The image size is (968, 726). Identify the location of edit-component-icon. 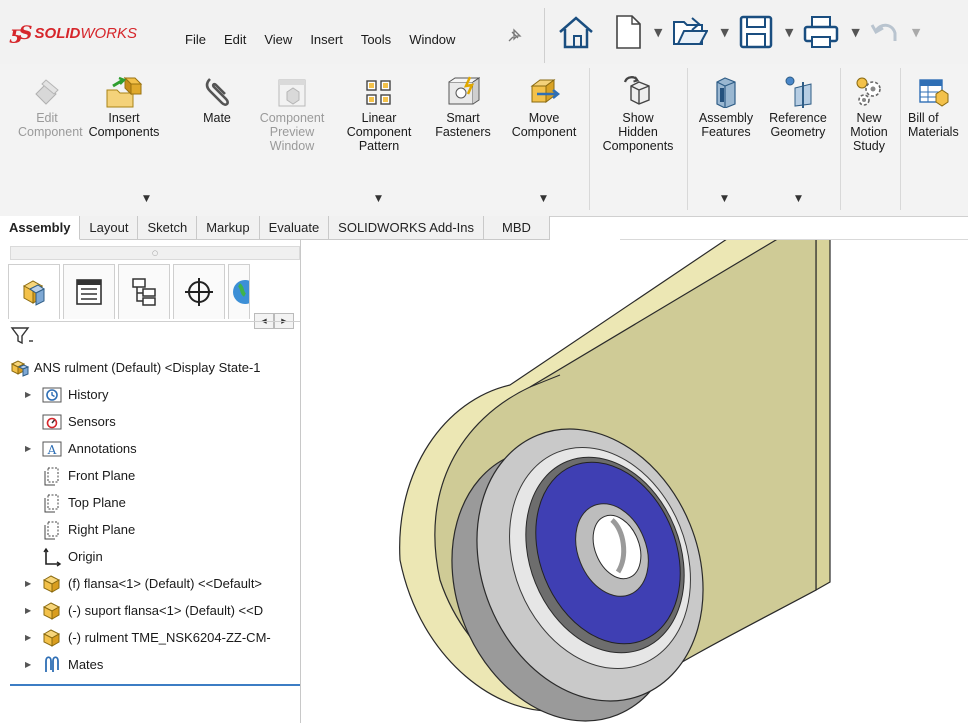
(47, 90).